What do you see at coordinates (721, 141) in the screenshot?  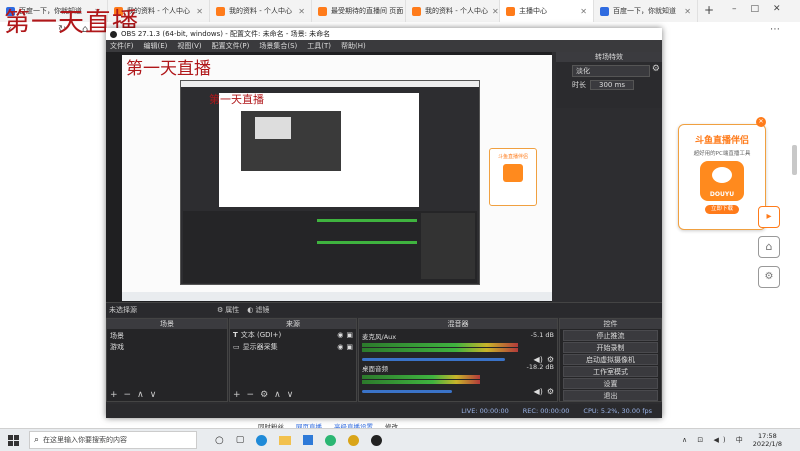 I see `ad-title: 斗鱼直播伴侣` at bounding box center [721, 141].